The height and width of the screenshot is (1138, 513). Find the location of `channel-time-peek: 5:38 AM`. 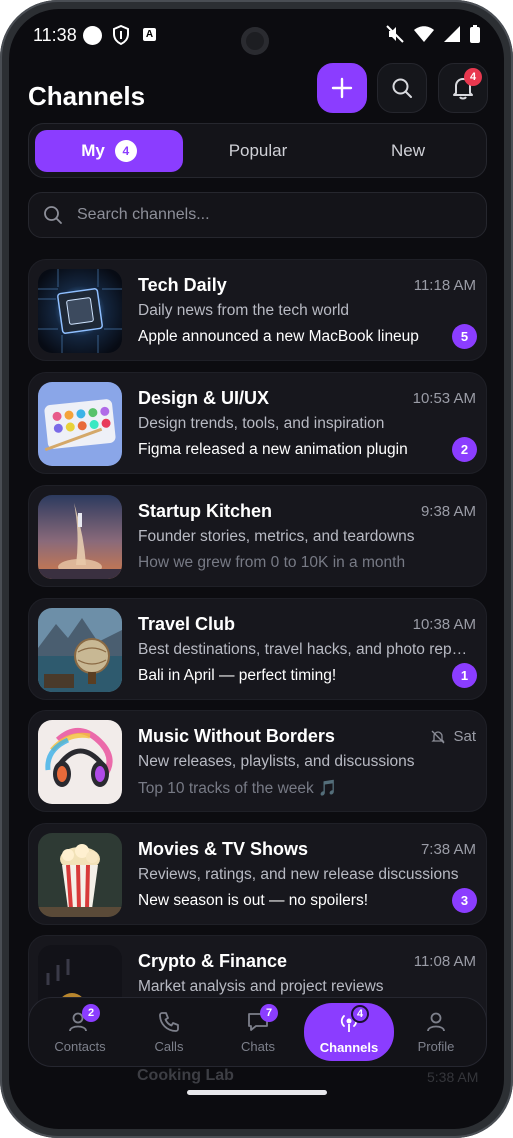

channel-time-peek: 5:38 AM is located at coordinates (453, 1077).